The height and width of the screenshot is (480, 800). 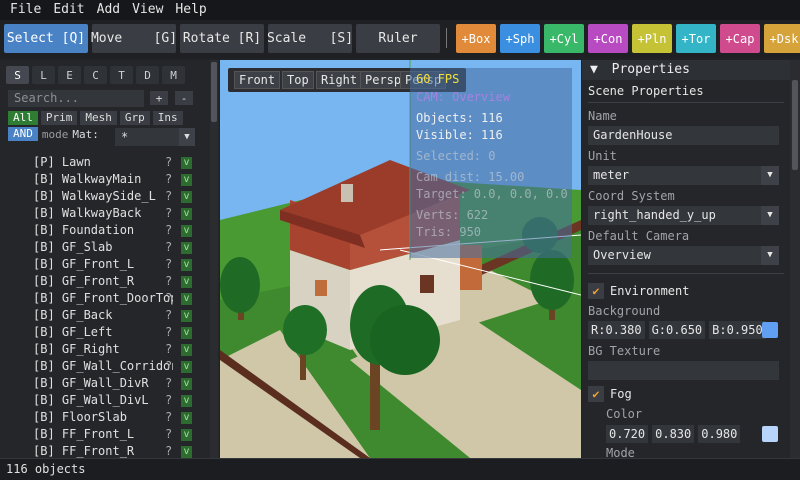 What do you see at coordinates (677, 330) in the screenshot?
I see `bg-g-input: G:0.650` at bounding box center [677, 330].